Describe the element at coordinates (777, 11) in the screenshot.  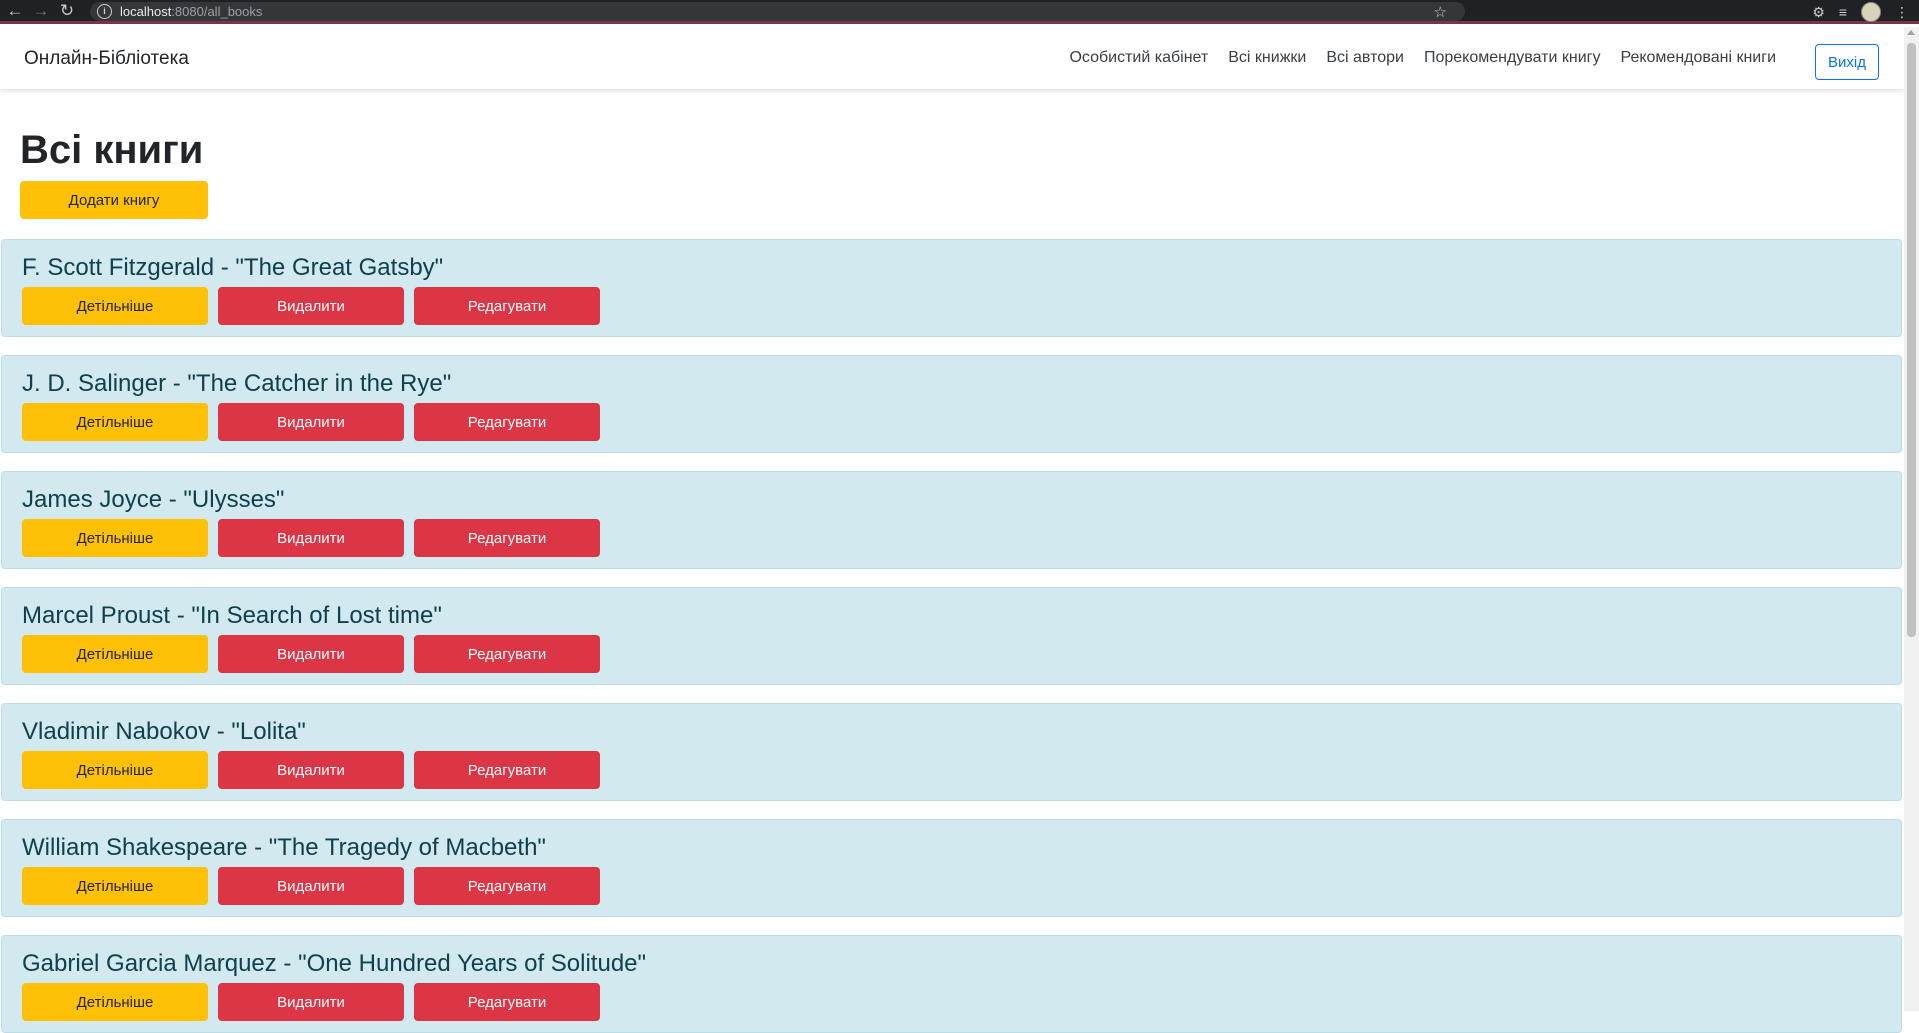
I see `address-bar: i localhost:8080/all_books ☆` at that location.